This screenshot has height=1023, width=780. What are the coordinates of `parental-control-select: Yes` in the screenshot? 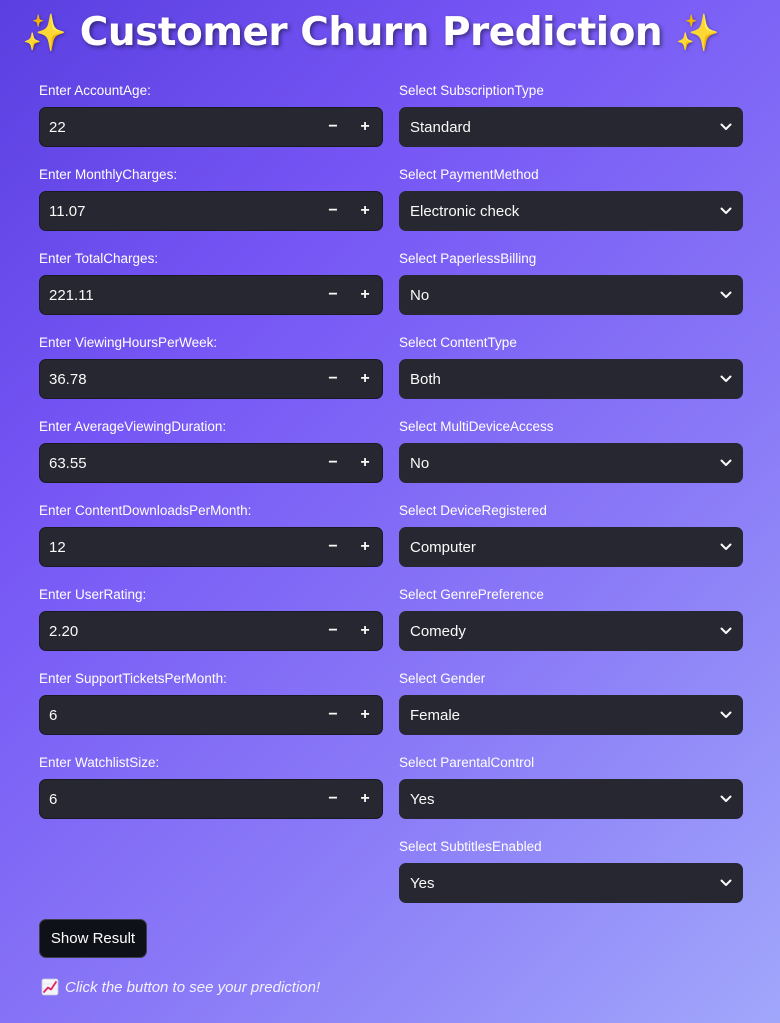 It's located at (571, 799).